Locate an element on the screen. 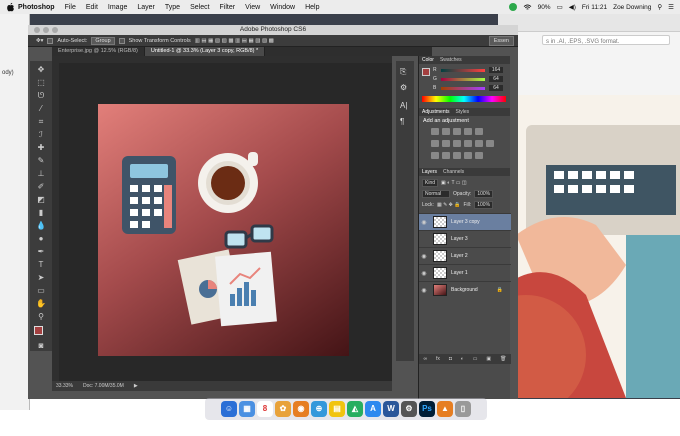 The height and width of the screenshot is (436, 680). menu-image: Image is located at coordinates (117, 7).